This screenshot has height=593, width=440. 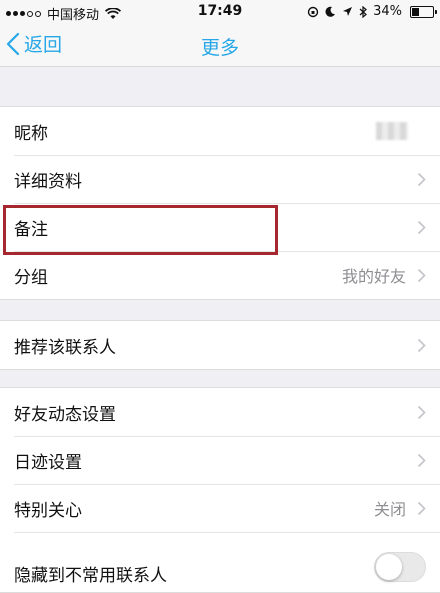 I want to click on battery-icon, so click(x=423, y=11).